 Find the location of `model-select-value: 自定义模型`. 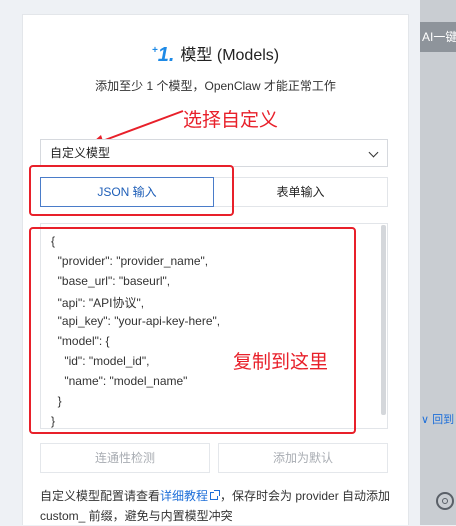

model-select-value: 自定义模型 is located at coordinates (80, 153).